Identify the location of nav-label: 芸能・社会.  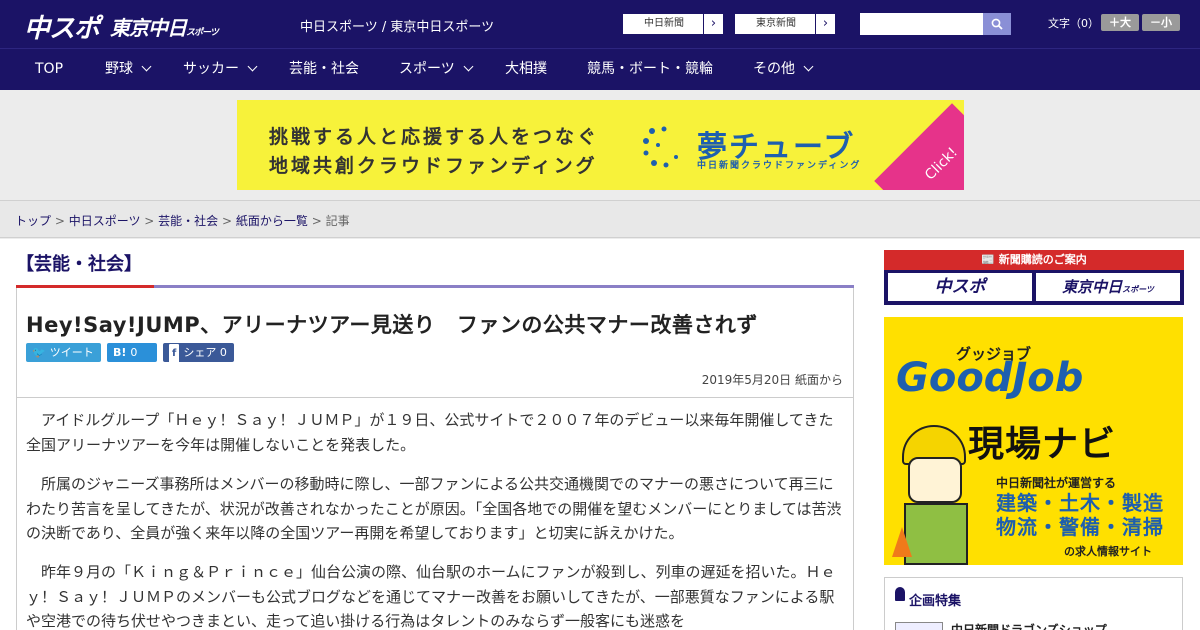
(324, 69).